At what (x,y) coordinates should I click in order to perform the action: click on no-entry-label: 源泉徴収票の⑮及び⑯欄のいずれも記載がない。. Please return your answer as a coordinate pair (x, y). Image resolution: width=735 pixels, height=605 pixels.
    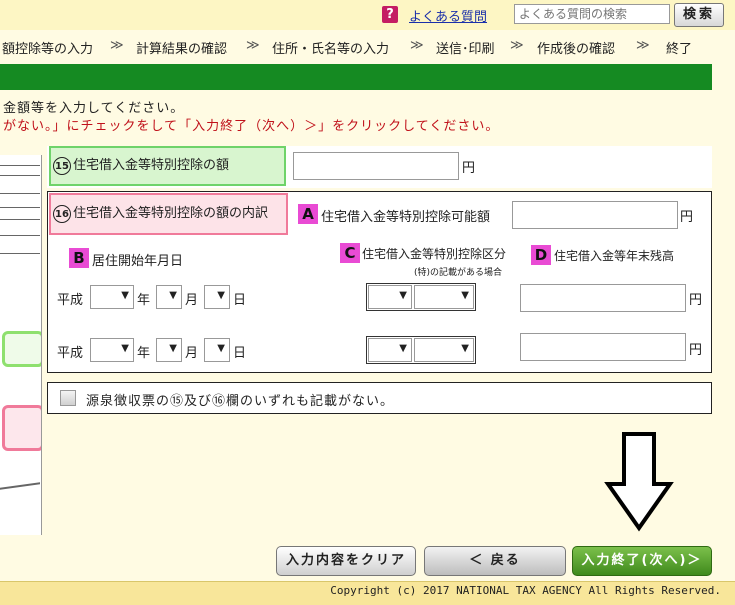
    Looking at the image, I should click on (240, 401).